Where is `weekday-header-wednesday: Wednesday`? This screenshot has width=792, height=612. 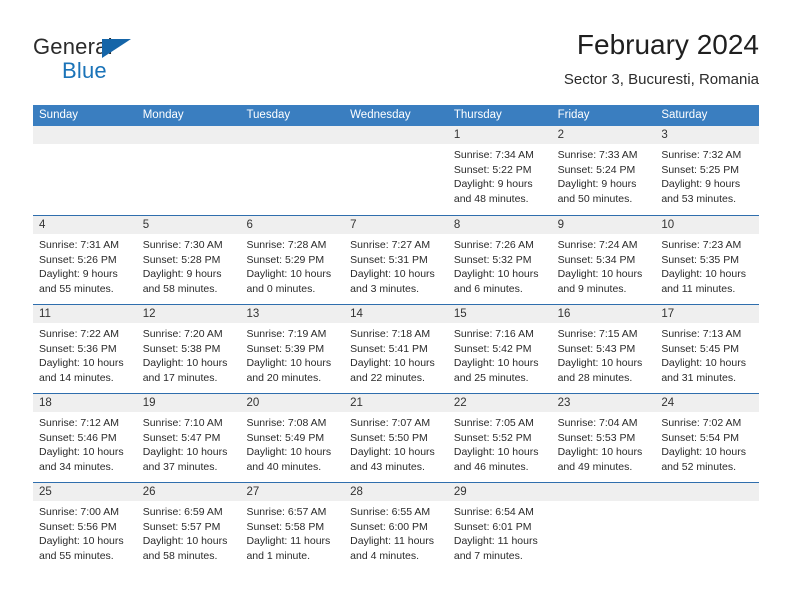 weekday-header-wednesday: Wednesday is located at coordinates (380, 115).